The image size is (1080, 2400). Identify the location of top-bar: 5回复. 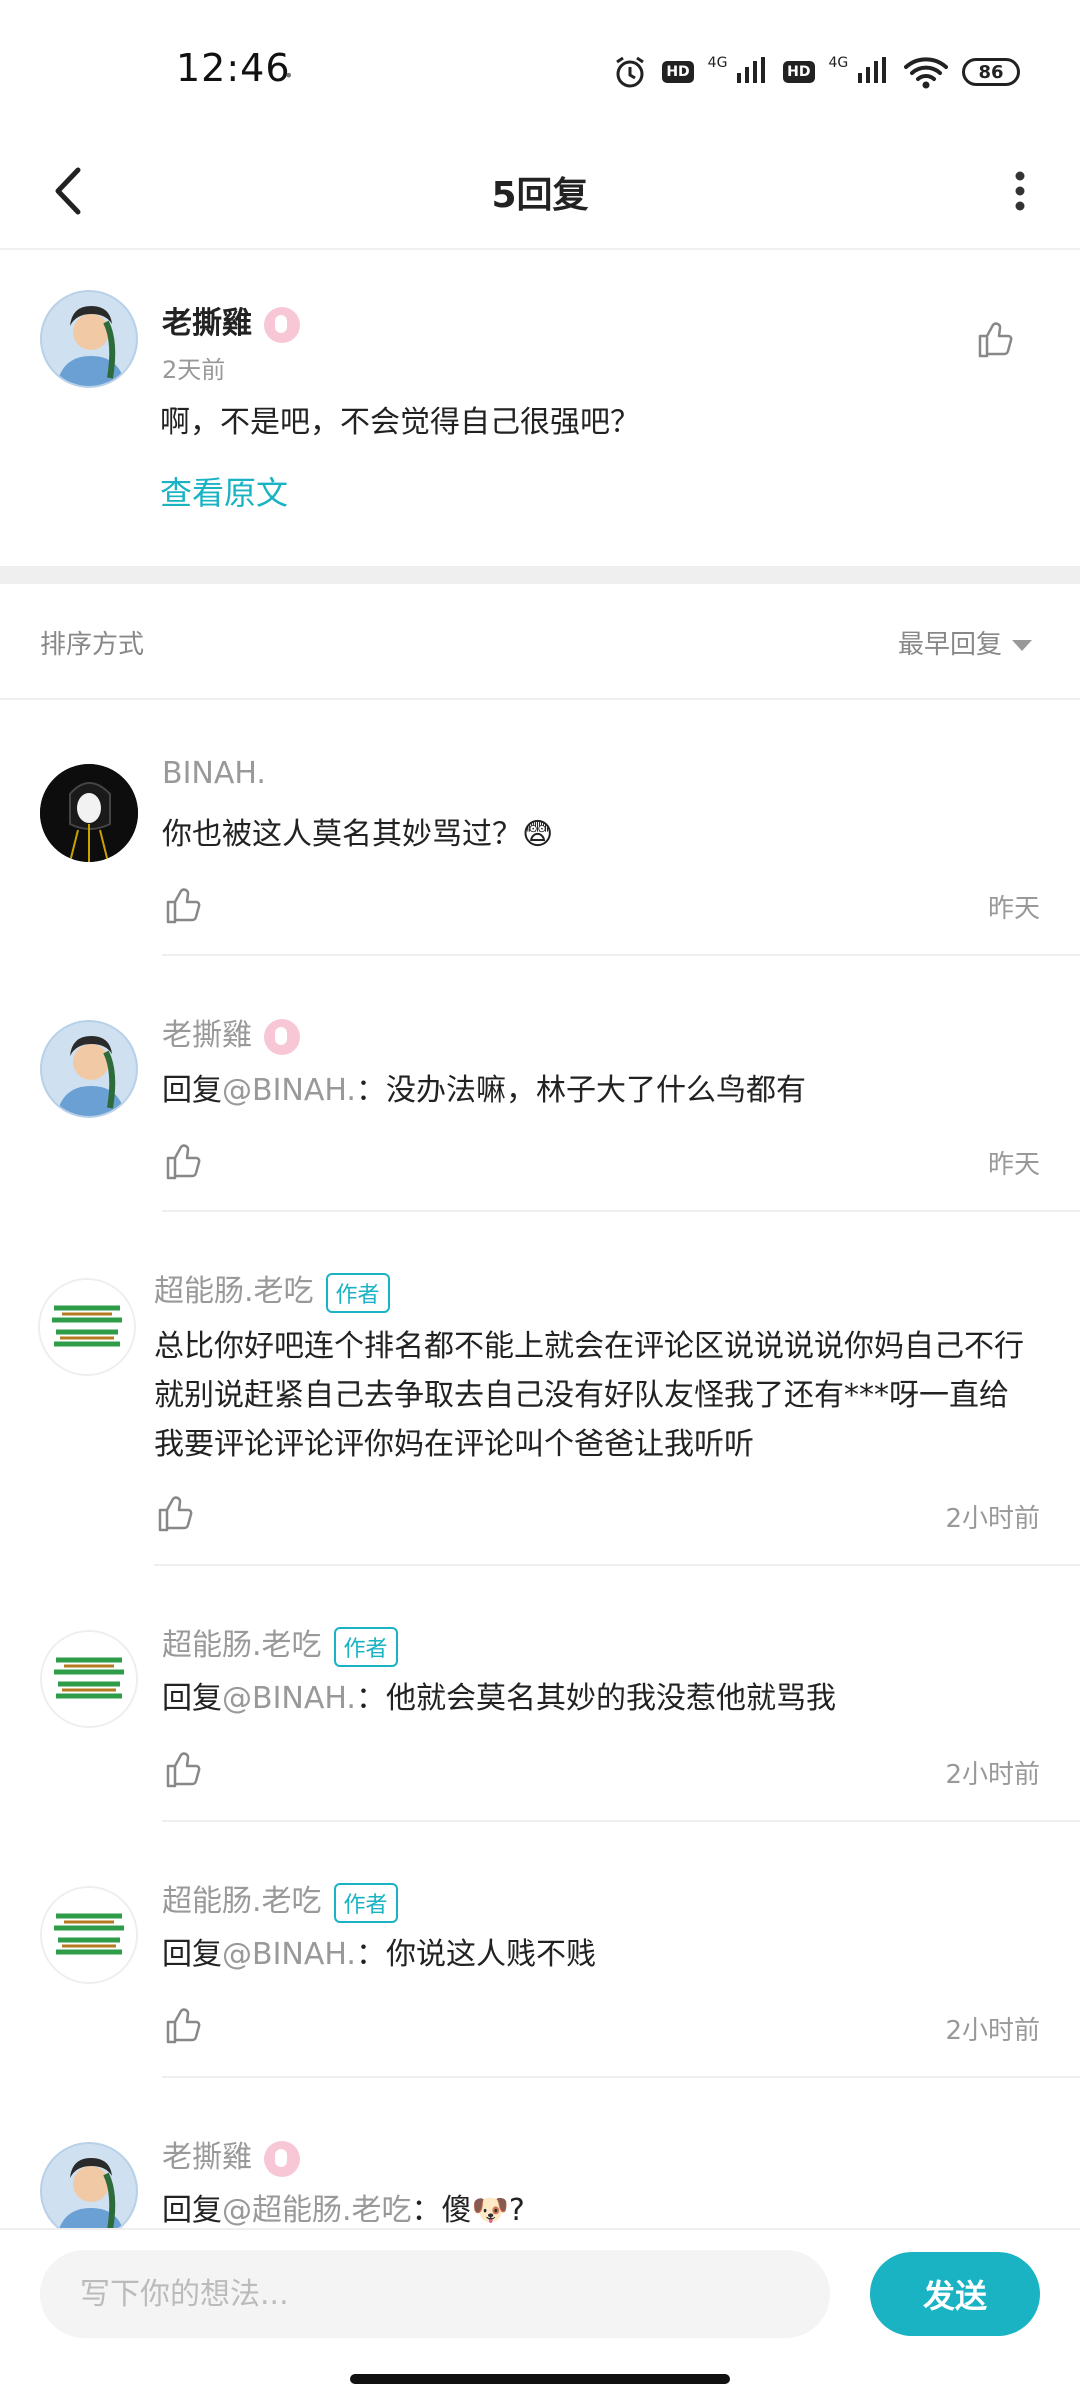
(540, 195).